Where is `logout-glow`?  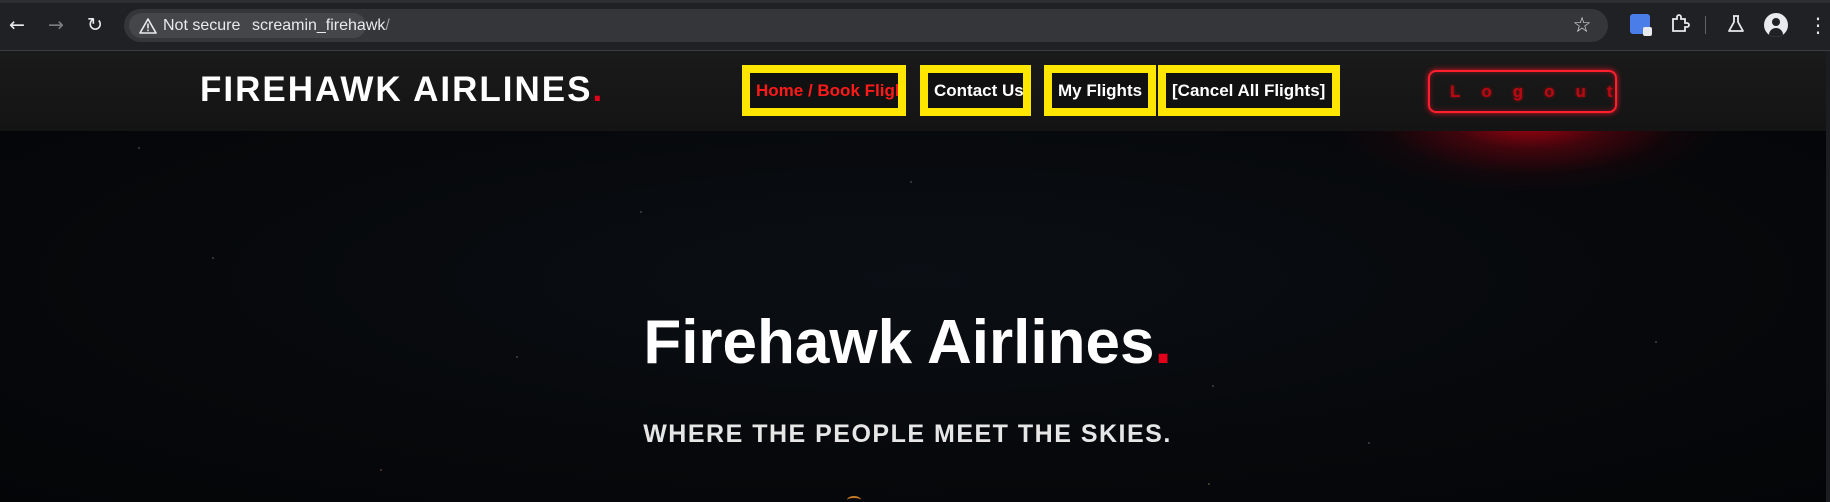 logout-glow is located at coordinates (1530, 161).